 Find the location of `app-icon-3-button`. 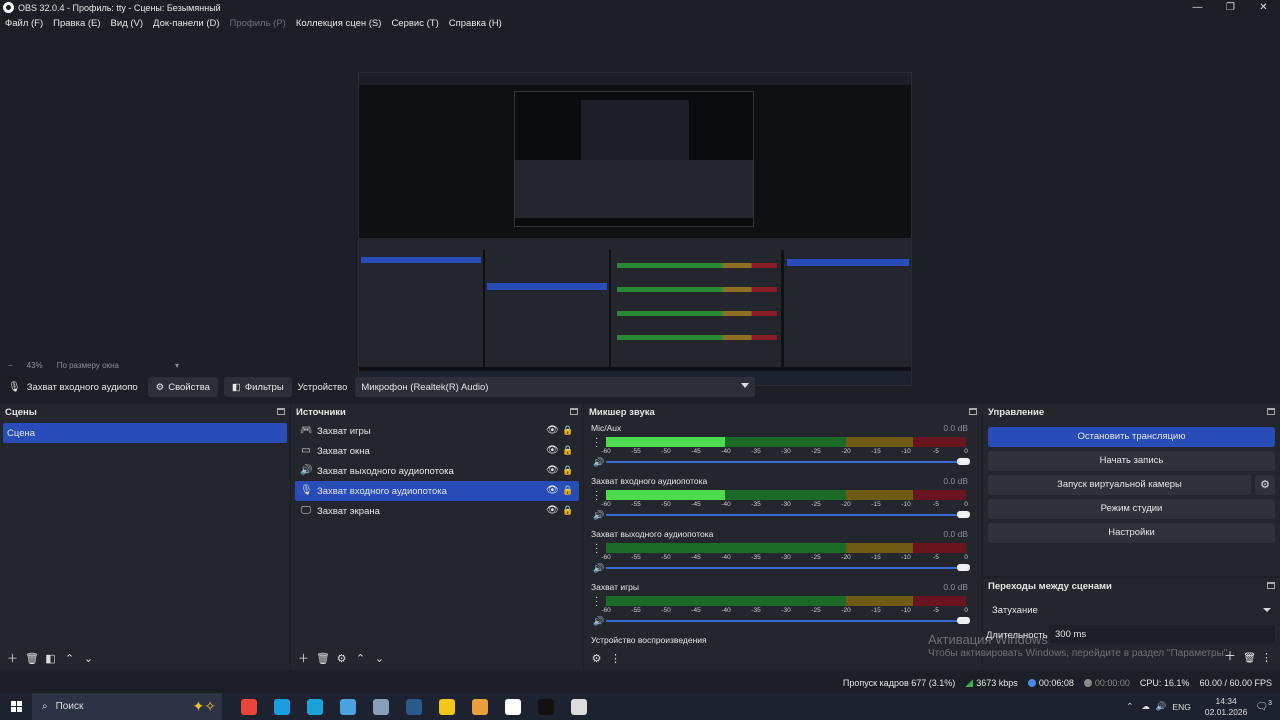

app-icon-3-button is located at coordinates (380, 706).